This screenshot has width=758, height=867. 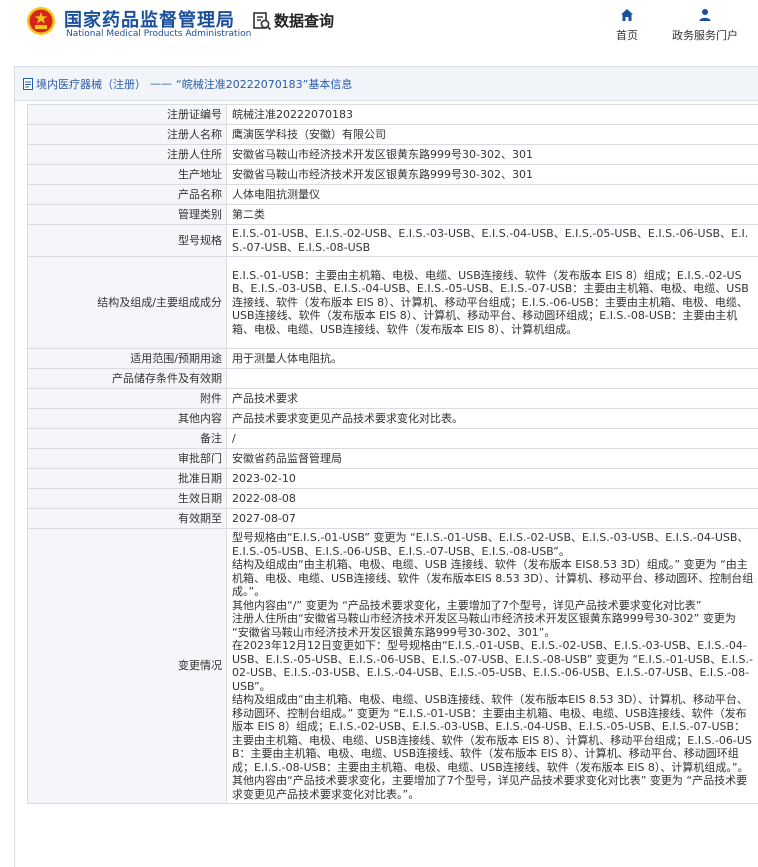 What do you see at coordinates (705, 15) in the screenshot?
I see `user-icon` at bounding box center [705, 15].